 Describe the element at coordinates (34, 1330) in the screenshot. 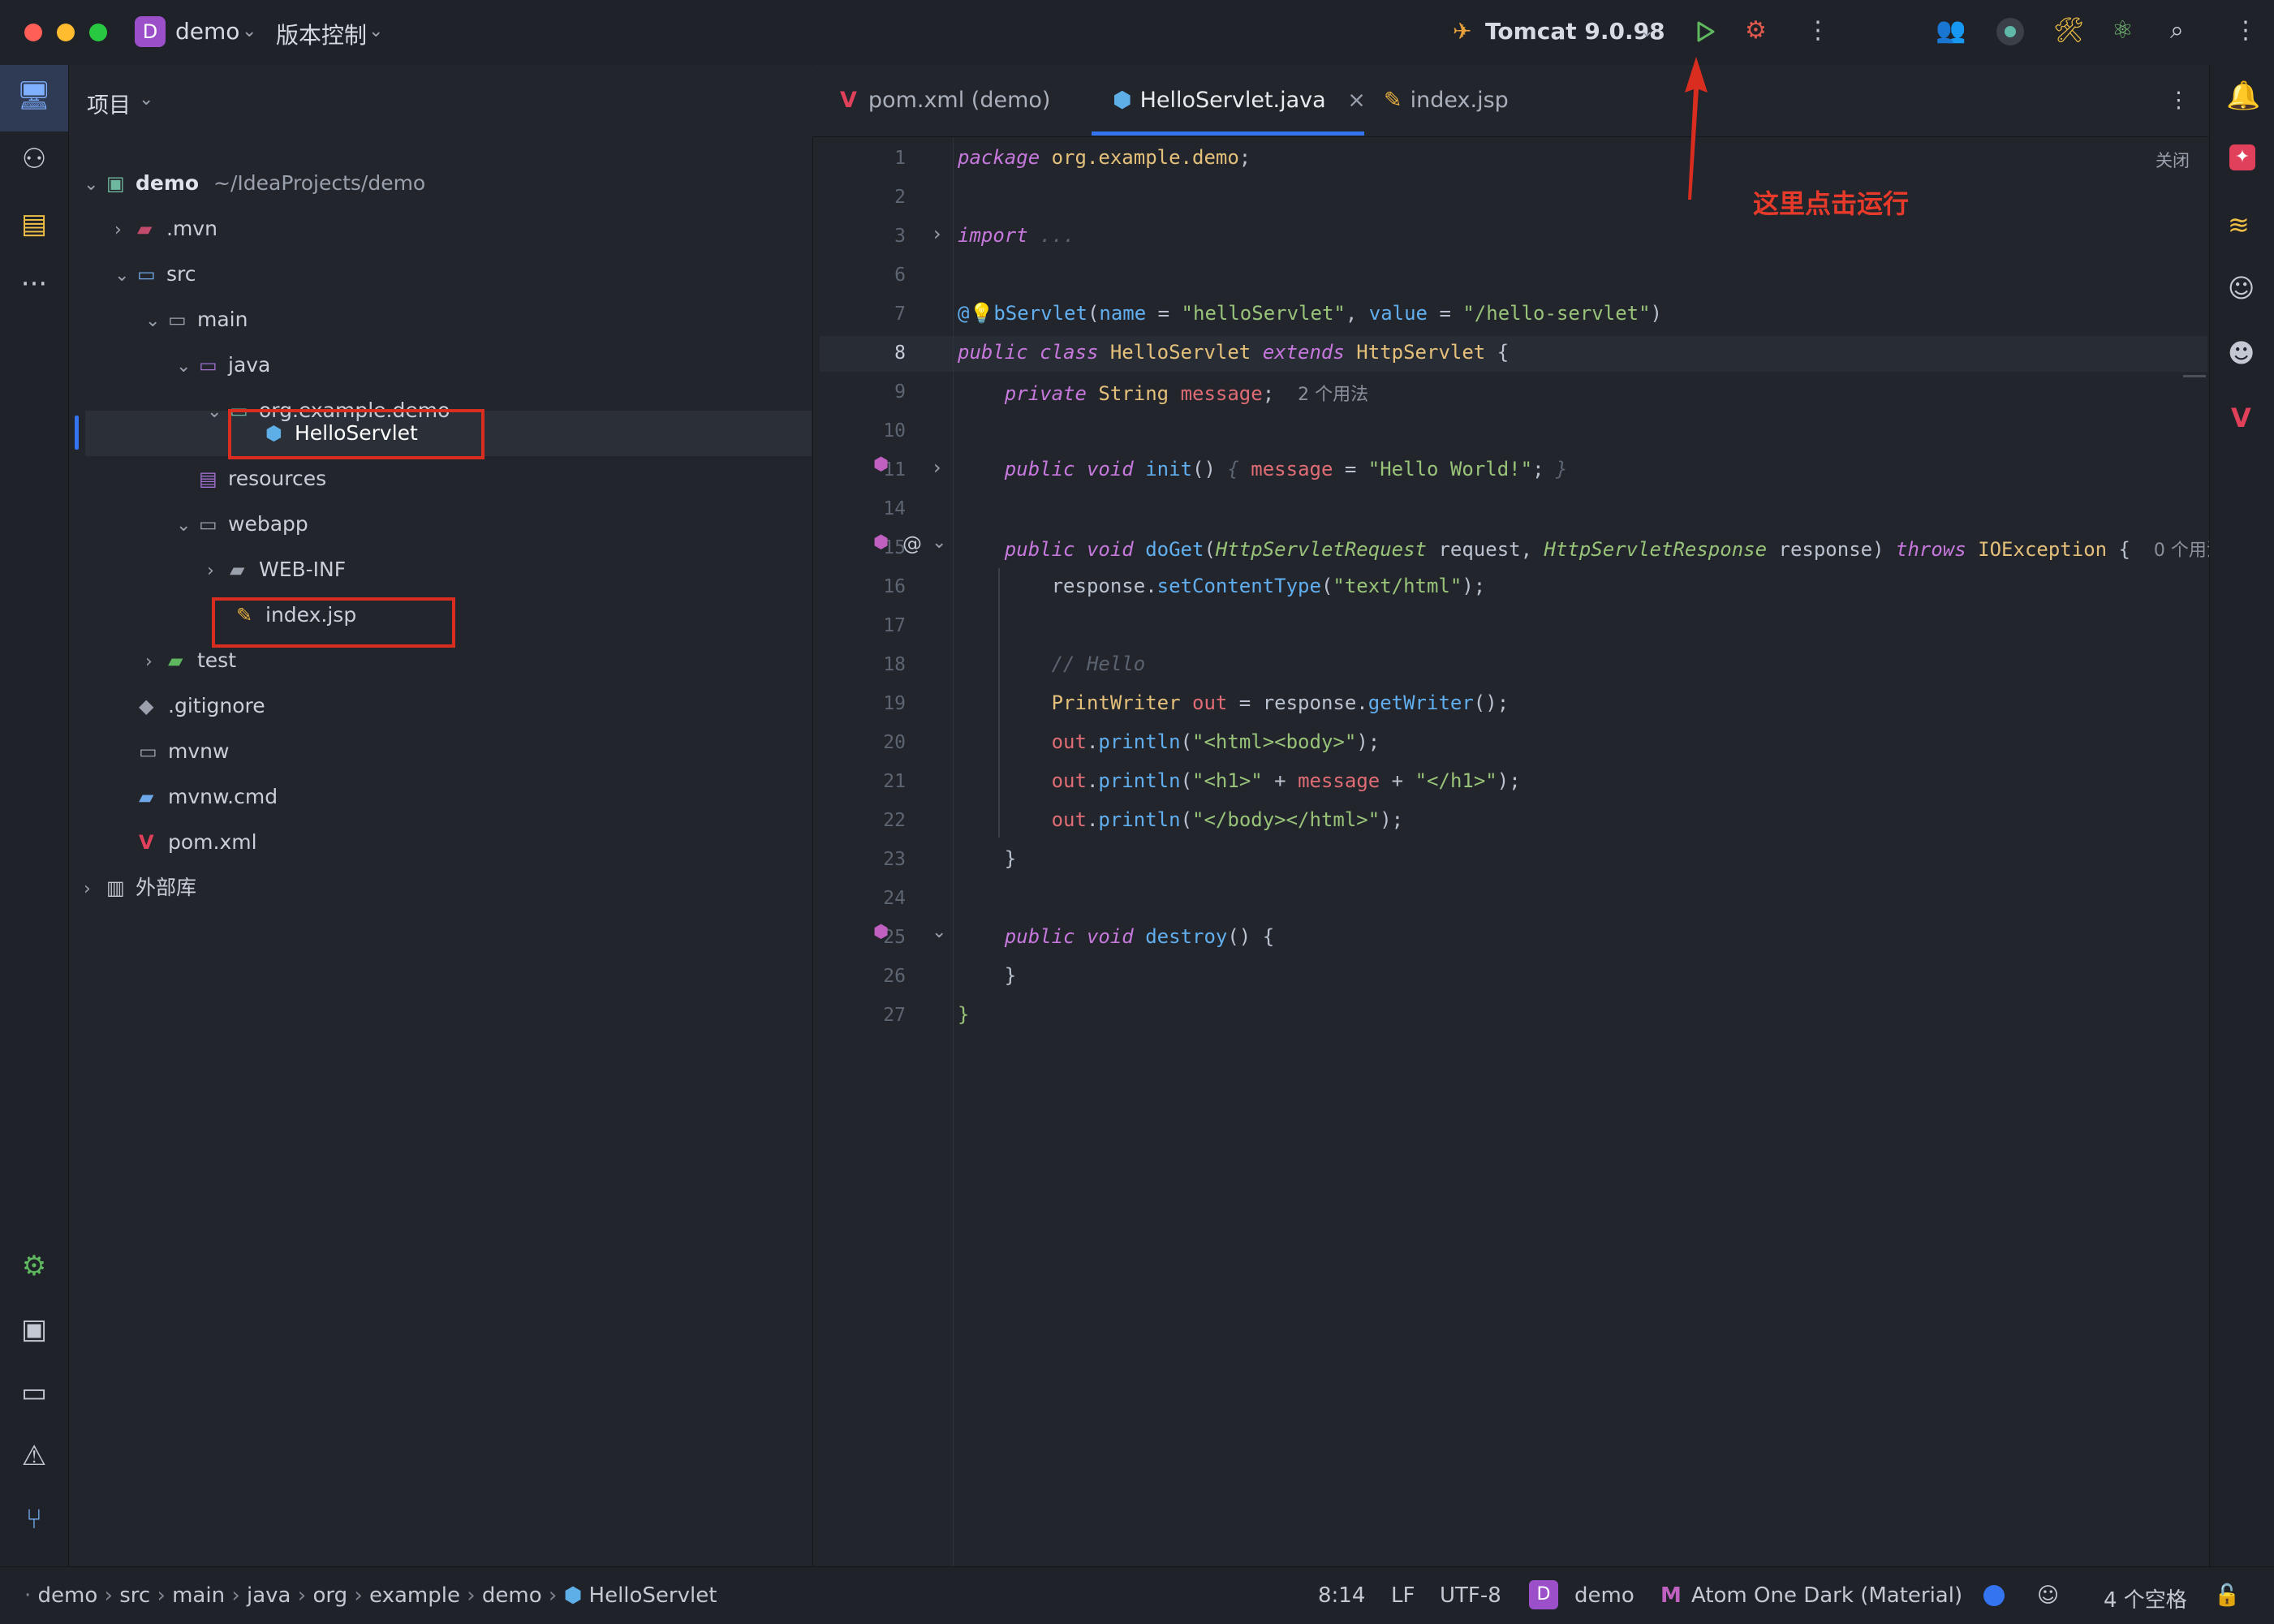

I see `database-icon: ▣` at that location.